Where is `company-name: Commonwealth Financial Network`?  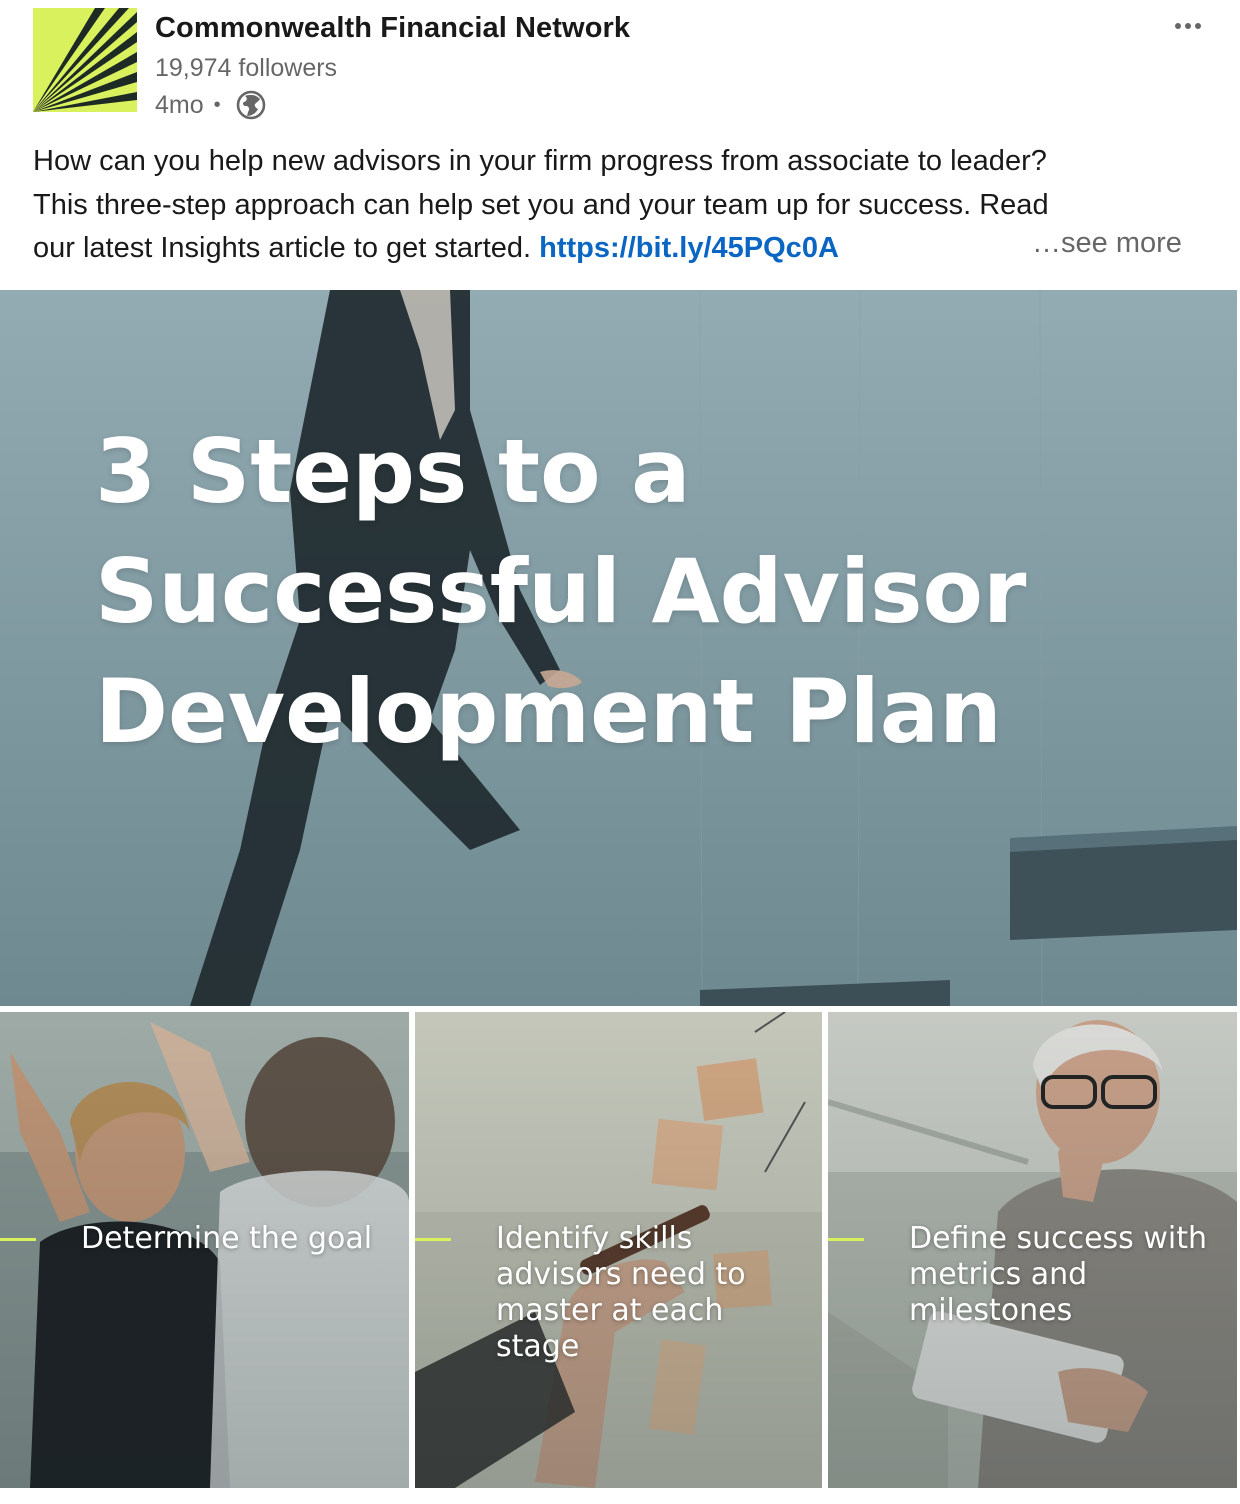
company-name: Commonwealth Financial Network is located at coordinates (392, 28).